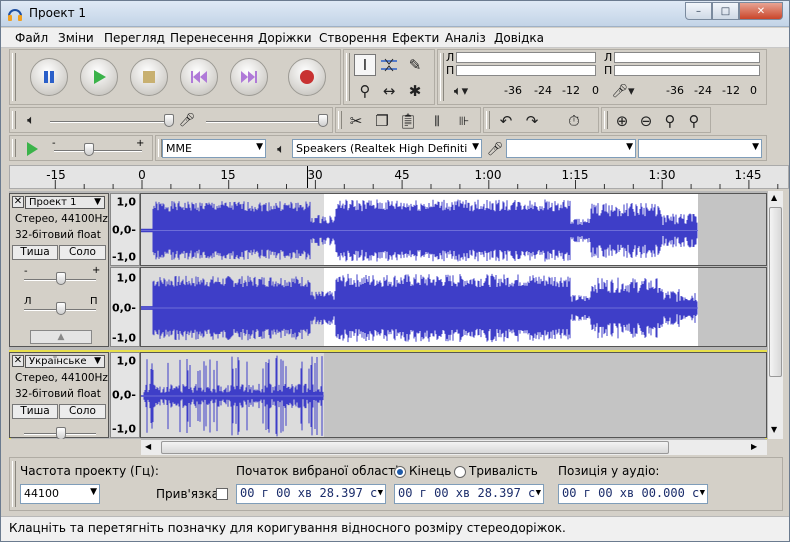 This screenshot has height=542, width=790. What do you see at coordinates (98, 151) in the screenshot?
I see `speed-slider` at bounding box center [98, 151].